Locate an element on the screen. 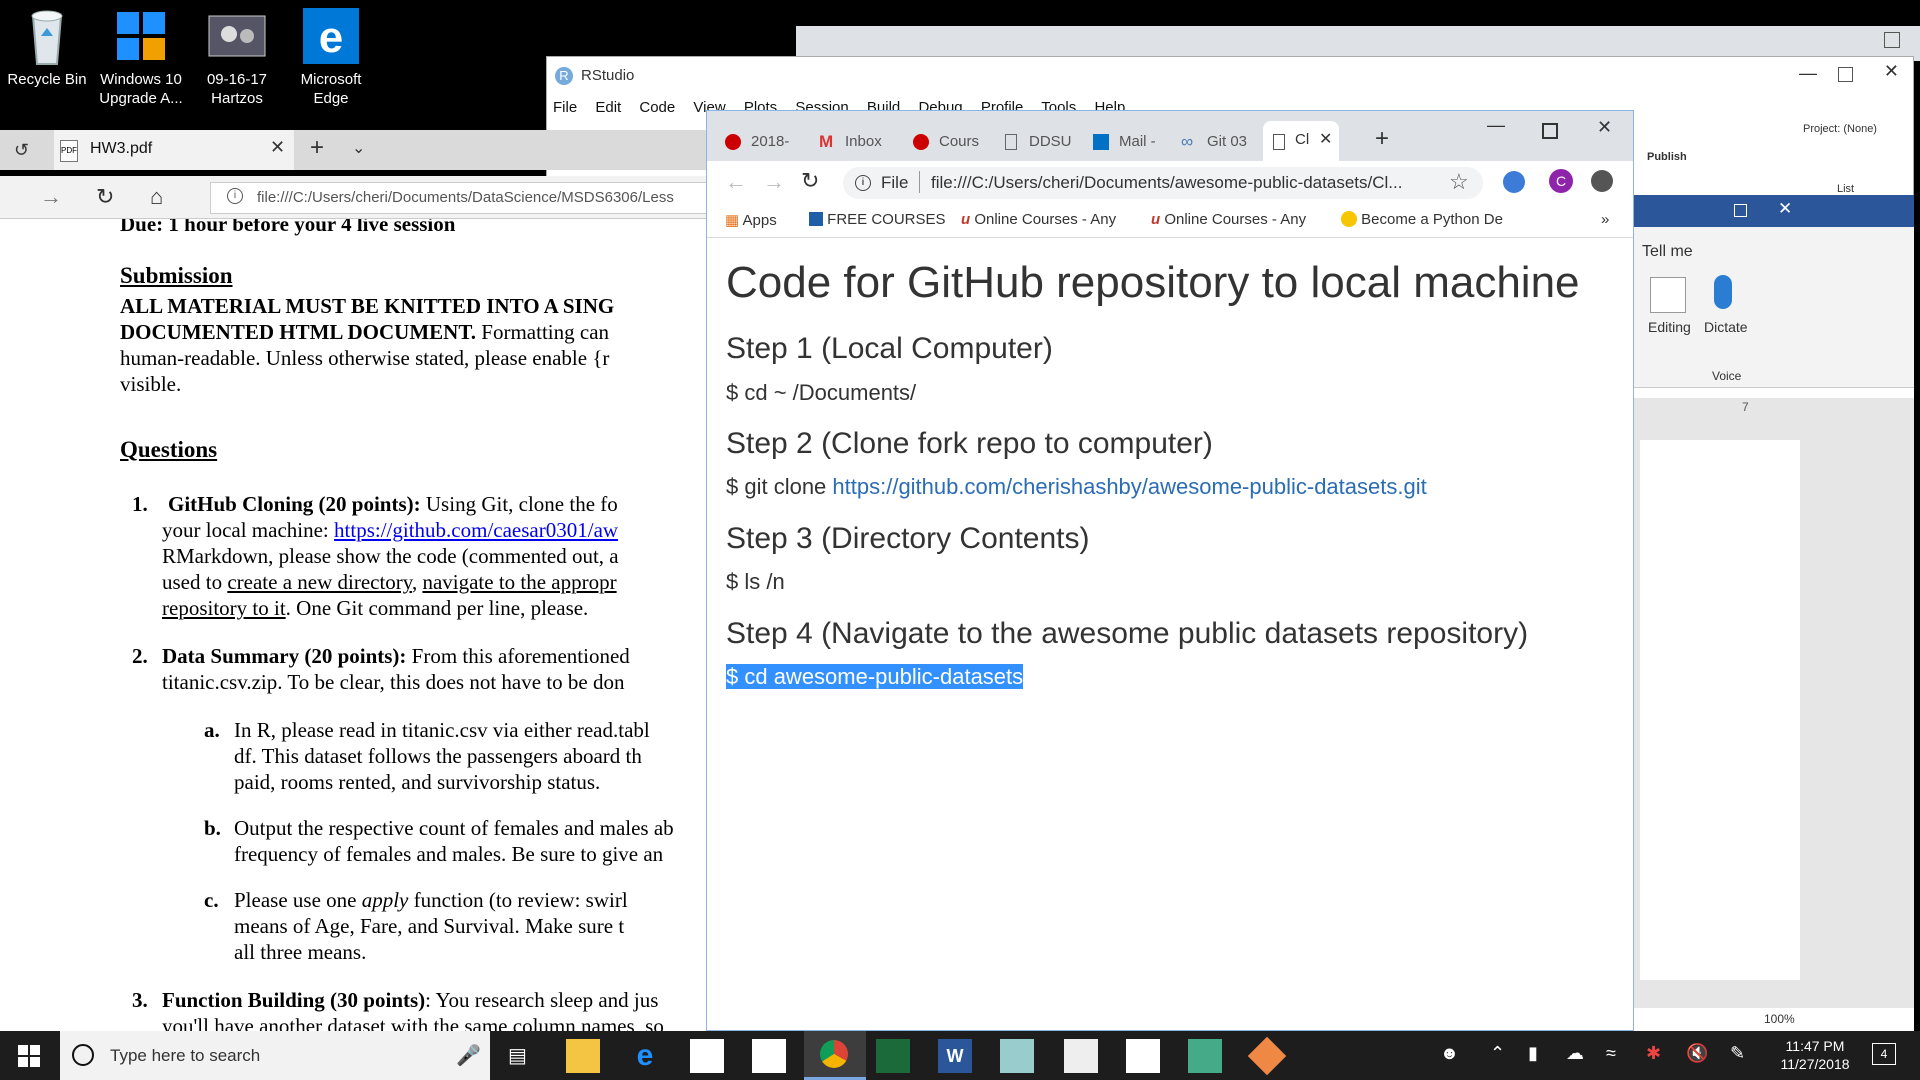  dictate-button: Dictate is located at coordinates (1726, 327).